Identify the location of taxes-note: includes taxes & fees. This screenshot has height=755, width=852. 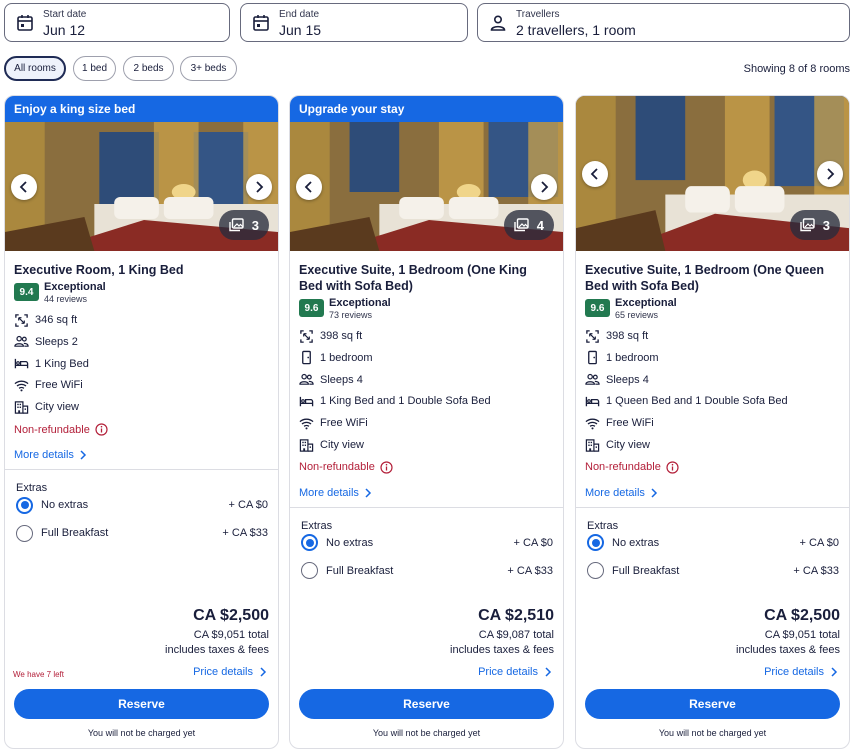
(502, 650).